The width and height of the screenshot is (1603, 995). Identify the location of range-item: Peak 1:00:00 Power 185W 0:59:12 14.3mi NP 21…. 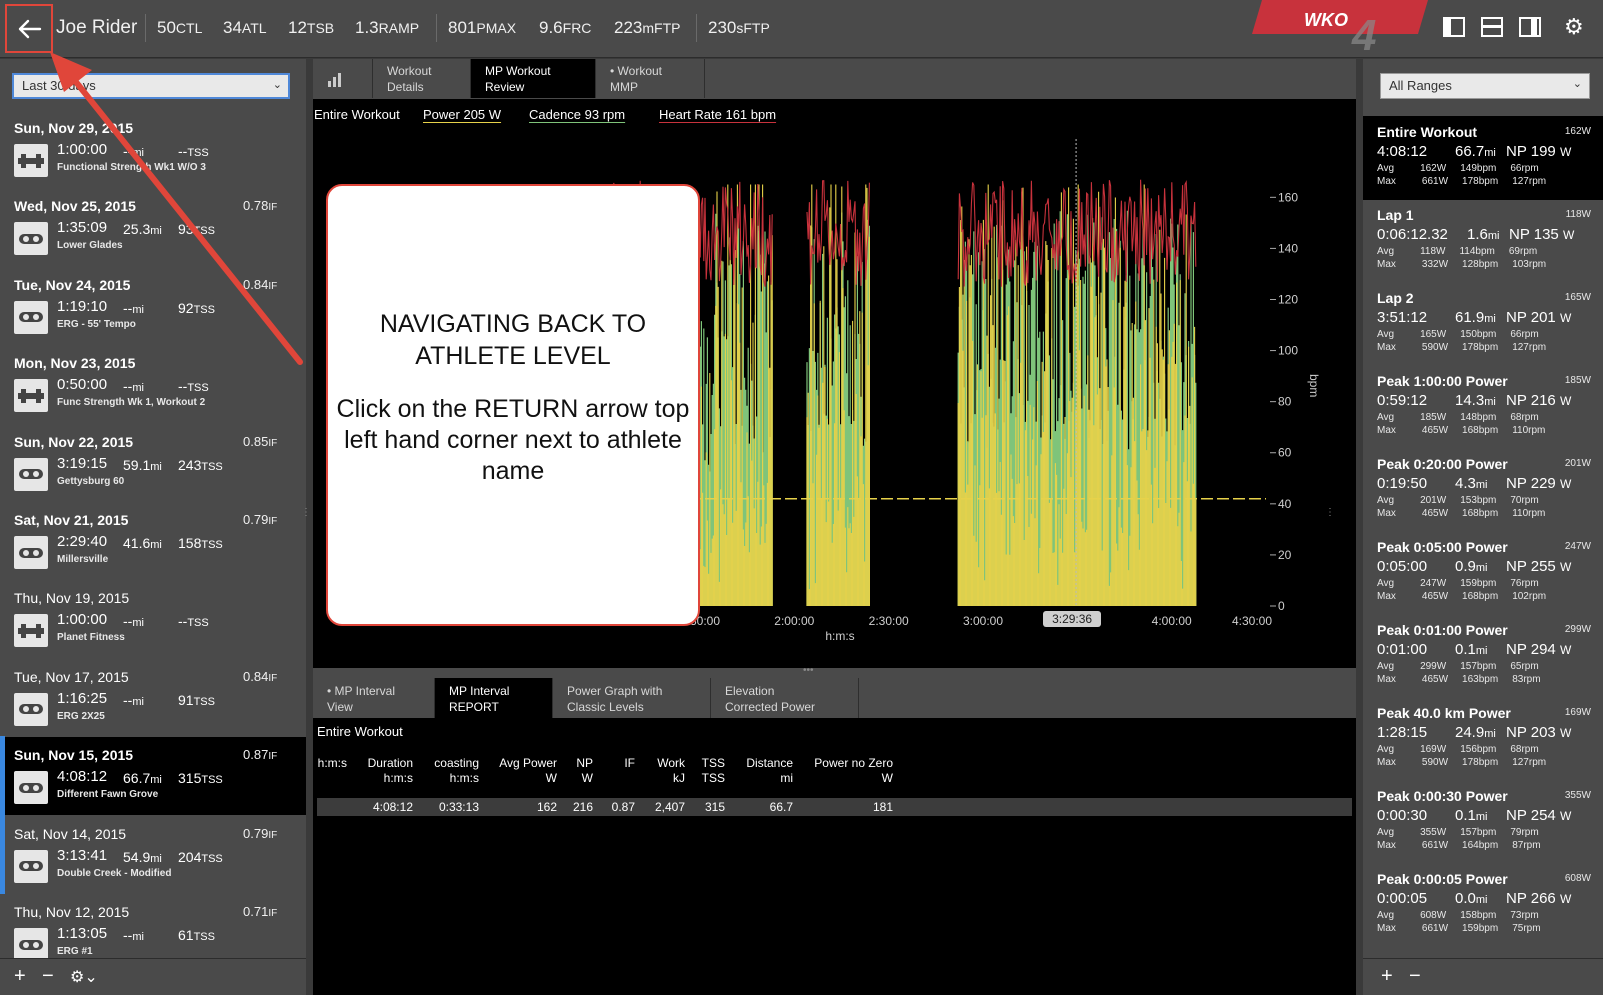
(1483, 407).